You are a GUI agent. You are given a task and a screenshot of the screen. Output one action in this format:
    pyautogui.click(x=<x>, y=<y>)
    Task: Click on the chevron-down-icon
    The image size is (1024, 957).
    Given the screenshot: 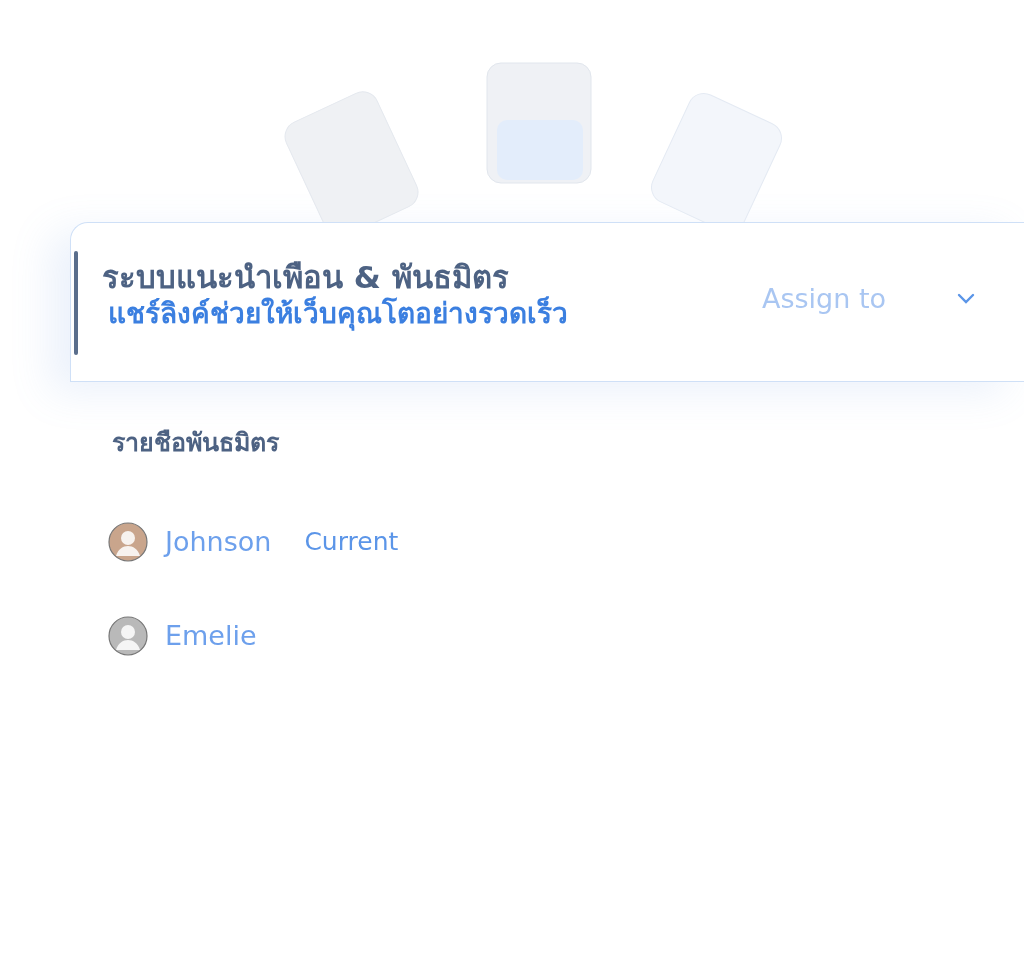 What is the action you would take?
    pyautogui.click(x=966, y=299)
    